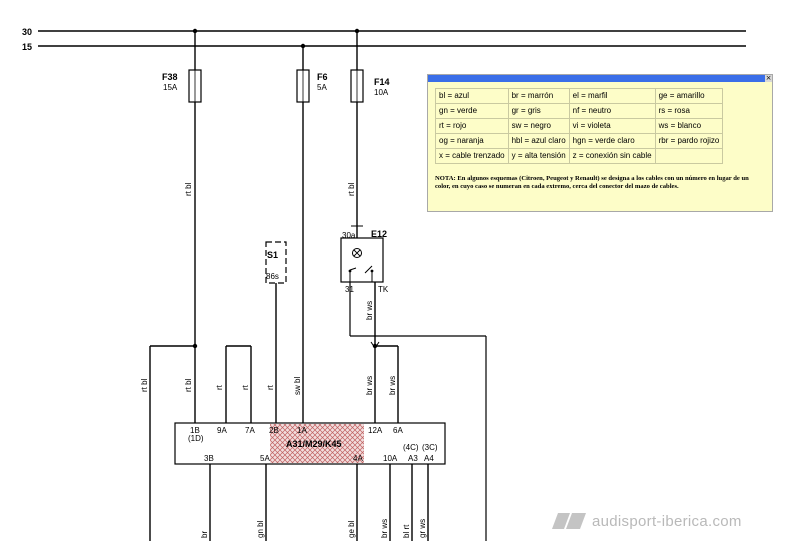 The image size is (800, 546). Describe the element at coordinates (600, 78) in the screenshot. I see `popup-title-bar` at that location.